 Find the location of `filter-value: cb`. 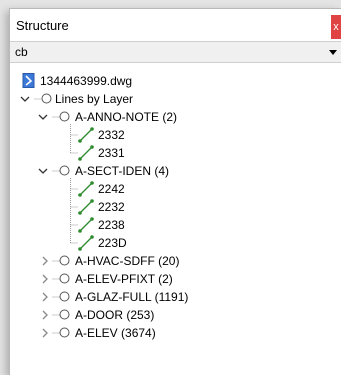

filter-value: cb is located at coordinates (21, 52).